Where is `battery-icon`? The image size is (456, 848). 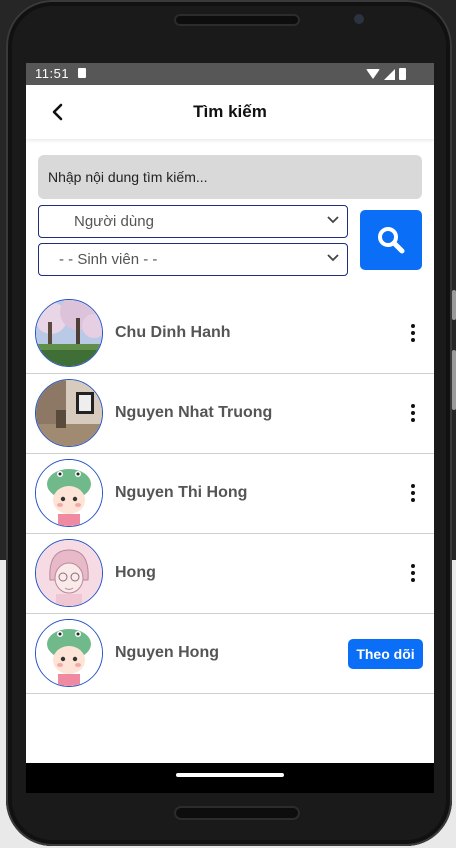 battery-icon is located at coordinates (402, 74).